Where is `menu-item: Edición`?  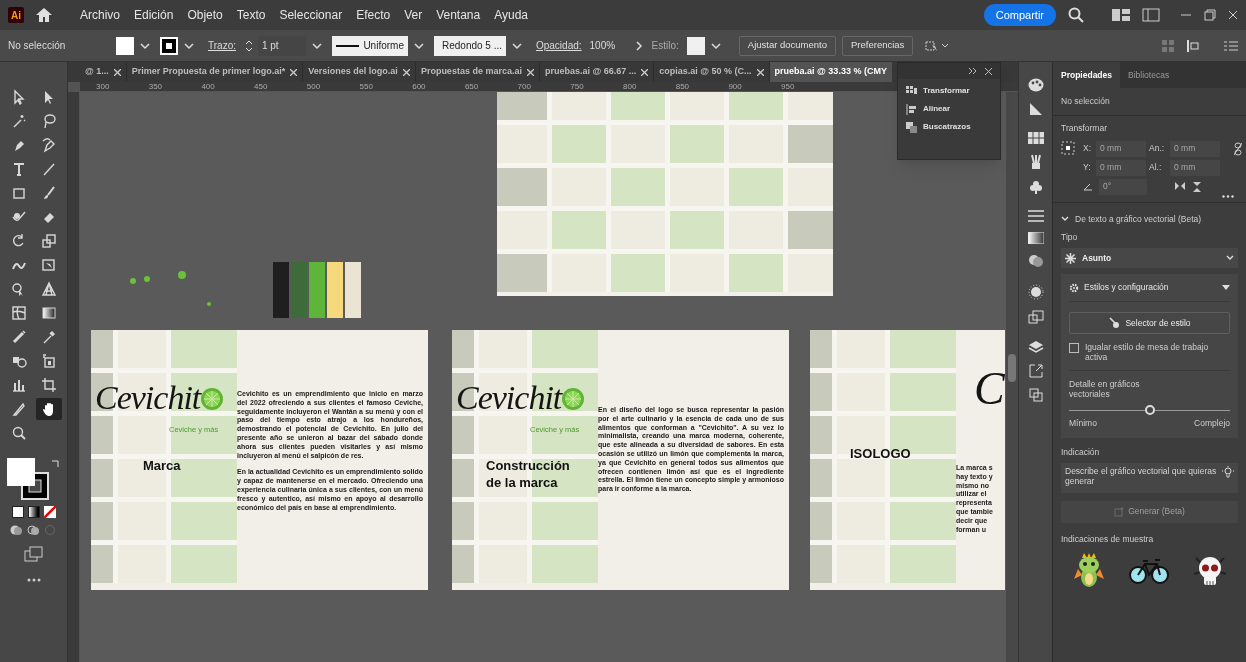 menu-item: Edición is located at coordinates (154, 15).